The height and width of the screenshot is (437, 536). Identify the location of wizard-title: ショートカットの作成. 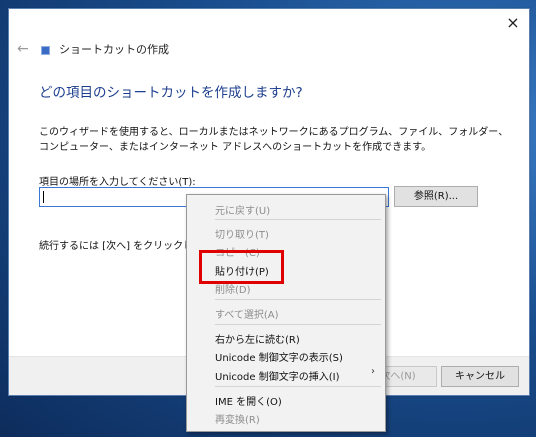
(114, 49).